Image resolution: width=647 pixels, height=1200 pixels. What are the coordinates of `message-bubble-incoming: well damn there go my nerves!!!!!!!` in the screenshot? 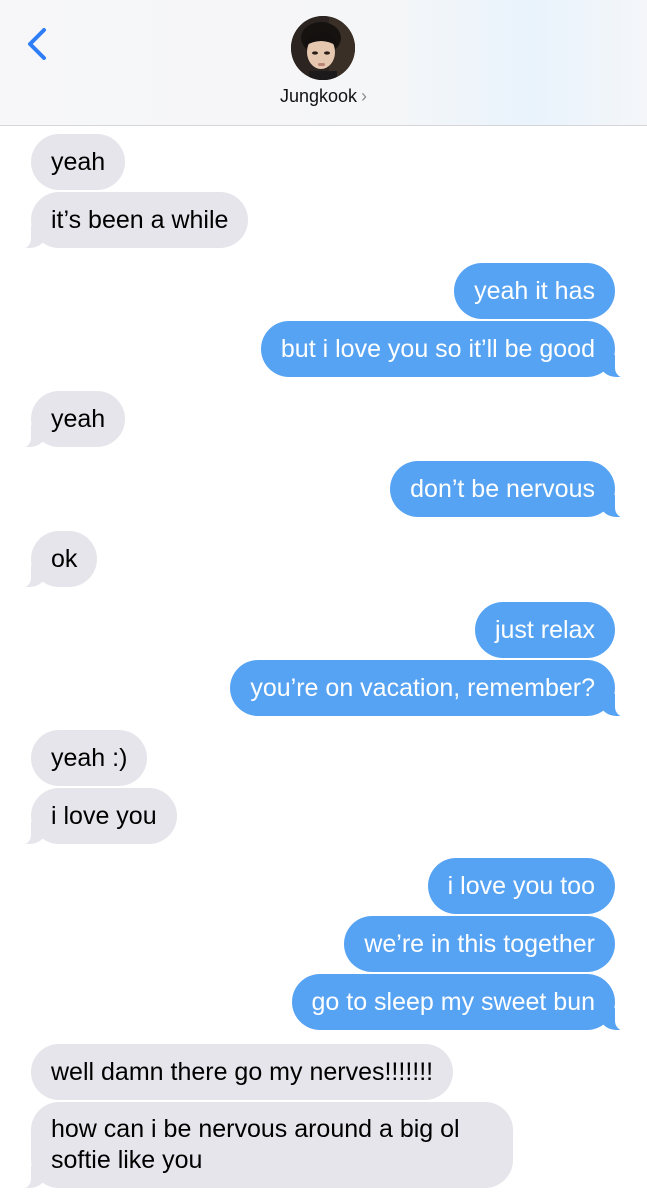 It's located at (242, 1072).